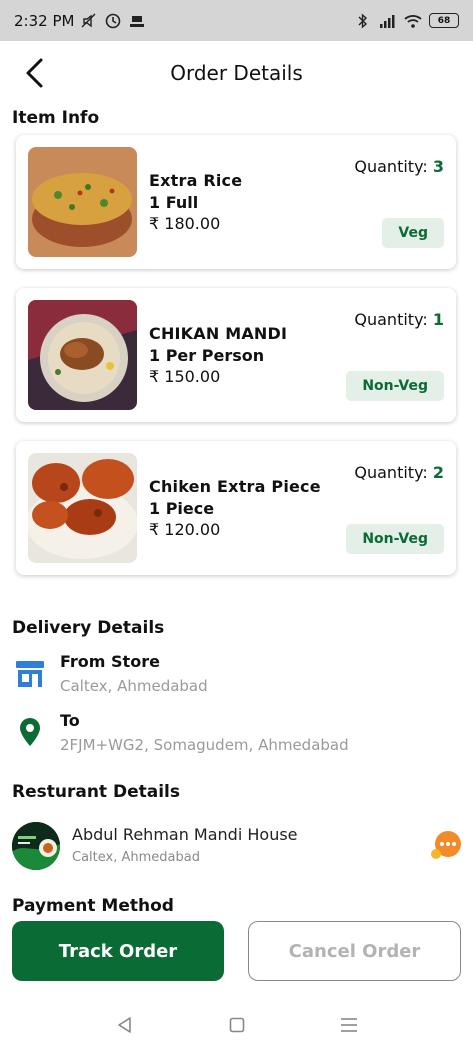  I want to click on restaurant-logo, so click(36, 846).